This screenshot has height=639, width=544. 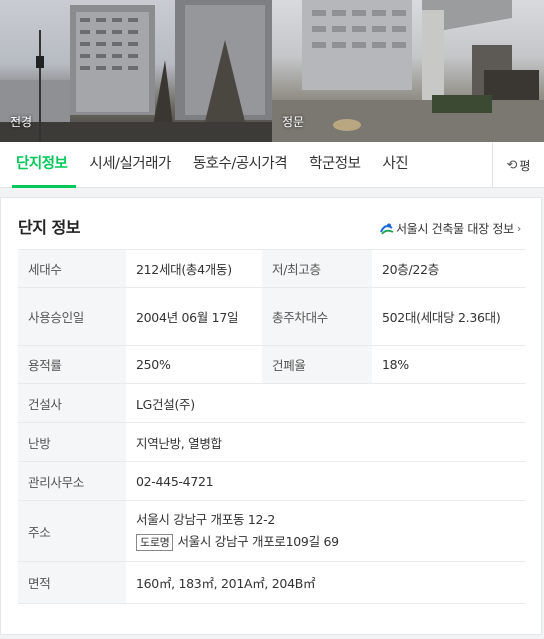 I want to click on photo-gate: 정문, so click(x=408, y=71).